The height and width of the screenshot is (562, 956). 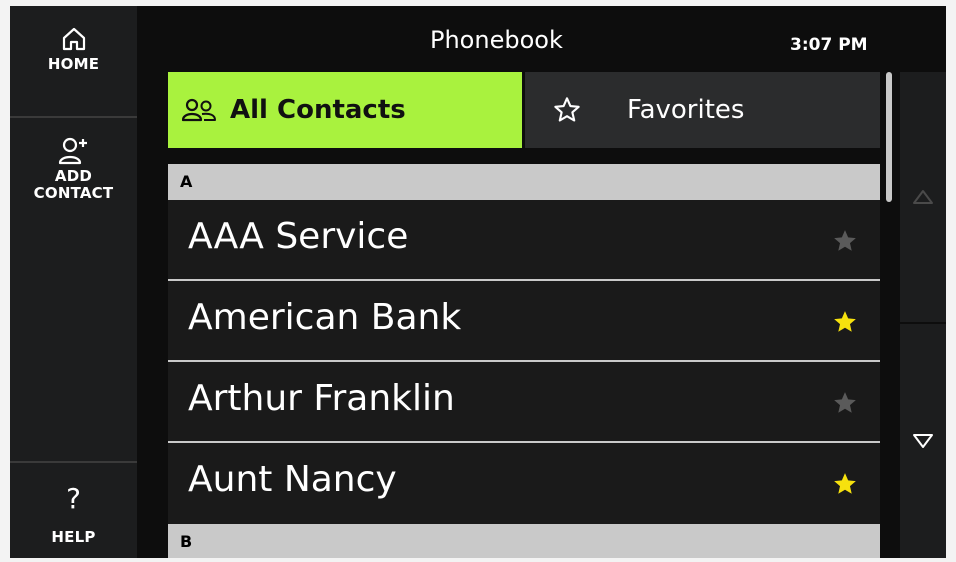 I want to click on triangle-down-icon, so click(x=923, y=441).